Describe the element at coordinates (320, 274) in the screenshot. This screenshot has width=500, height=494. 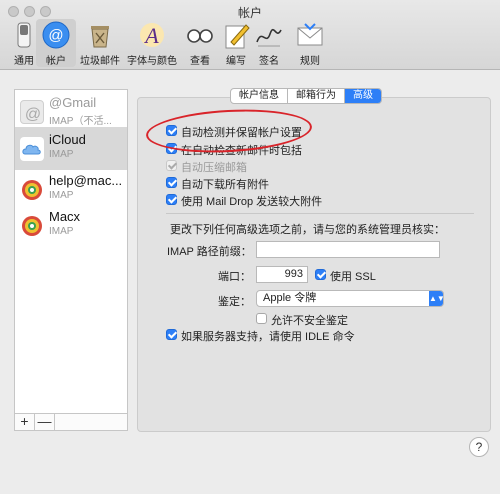
I see `use-ssl-checkbox` at that location.